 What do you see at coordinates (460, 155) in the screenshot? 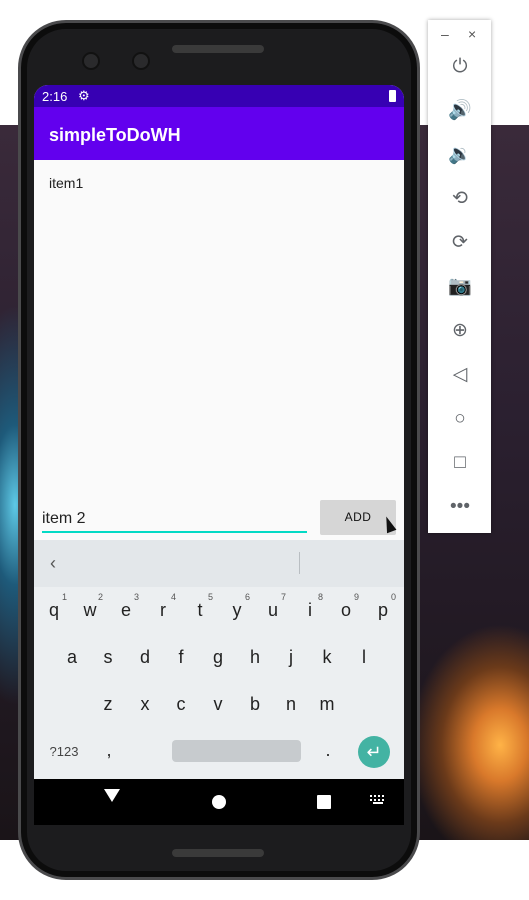
I see `volume-down-icon: 🔉` at bounding box center [460, 155].